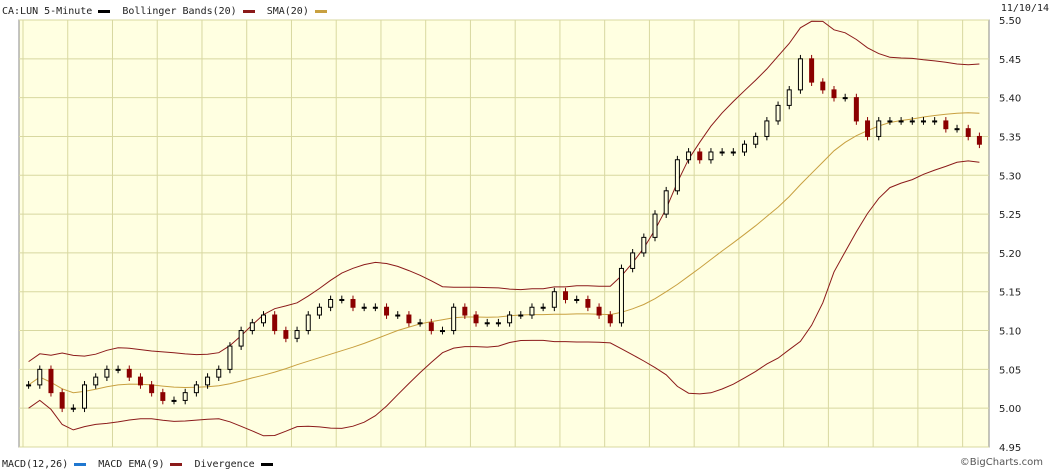 The height and width of the screenshot is (475, 1055). Describe the element at coordinates (1010, 293) in the screenshot. I see `y-tick-label: 5.15` at that location.